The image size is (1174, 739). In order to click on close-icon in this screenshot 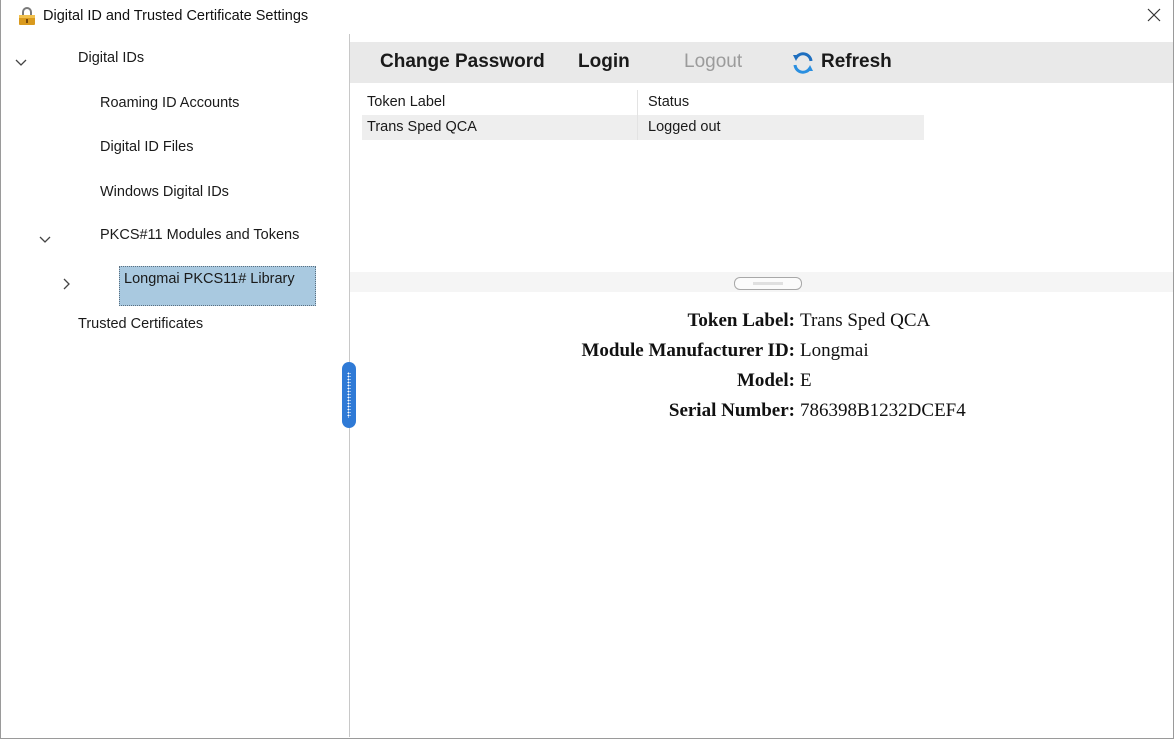, I will do `click(1154, 15)`.